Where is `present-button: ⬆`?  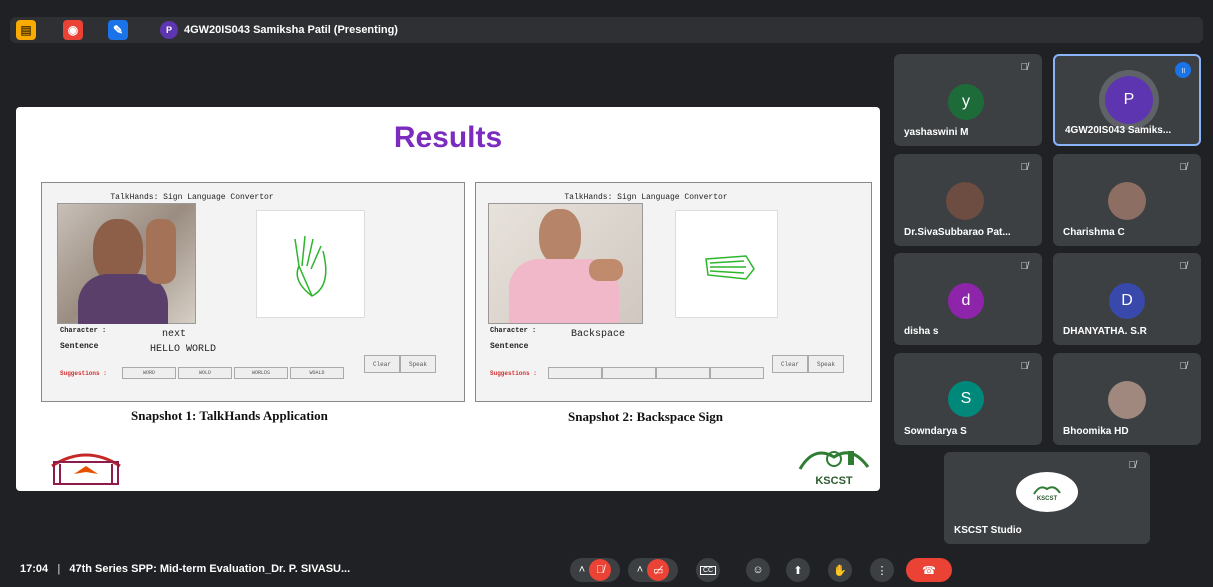
present-button: ⬆ is located at coordinates (798, 570).